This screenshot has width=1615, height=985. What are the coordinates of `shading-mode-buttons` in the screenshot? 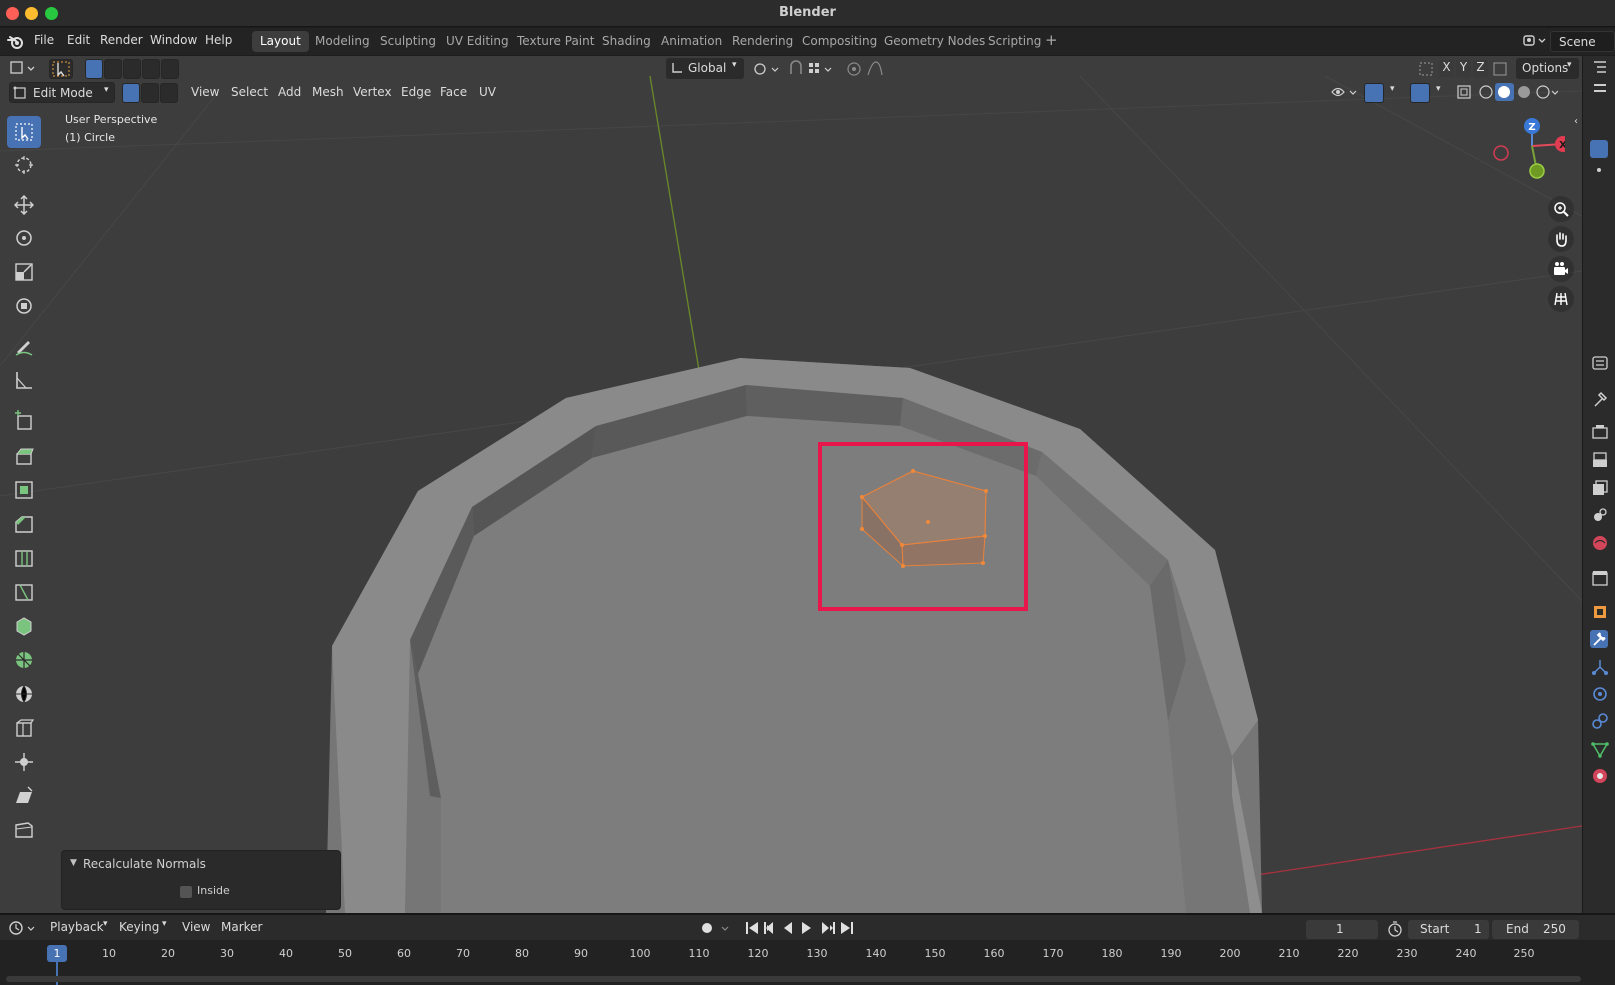 It's located at (1518, 92).